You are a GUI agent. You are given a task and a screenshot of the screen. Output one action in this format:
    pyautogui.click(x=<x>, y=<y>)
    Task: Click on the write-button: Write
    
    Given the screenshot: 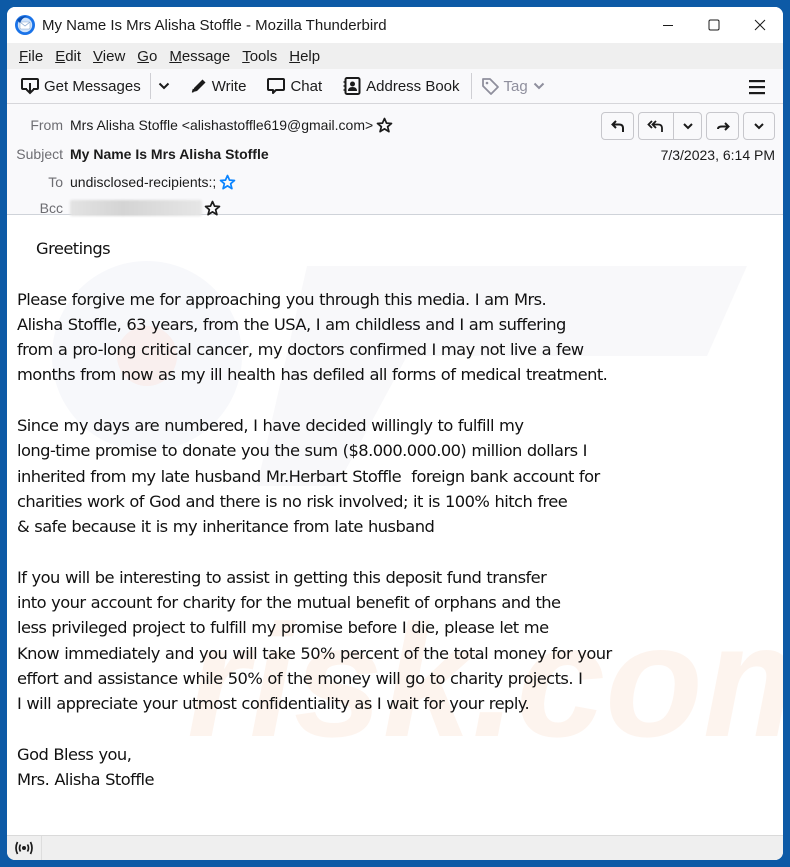 What is the action you would take?
    pyautogui.click(x=218, y=86)
    